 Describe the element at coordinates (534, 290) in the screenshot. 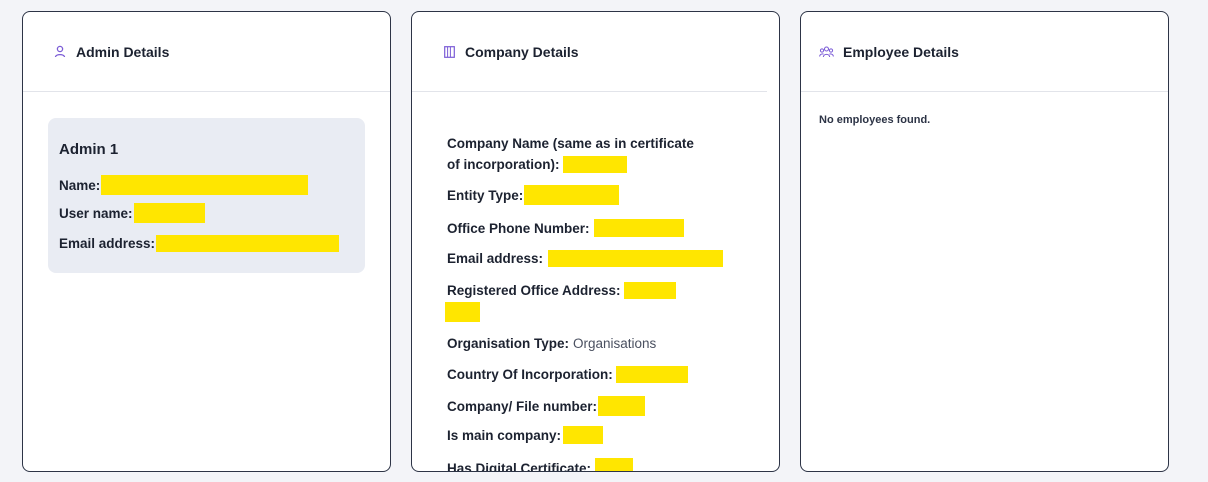

I see `registered-office-label: Registered Office Address:` at that location.